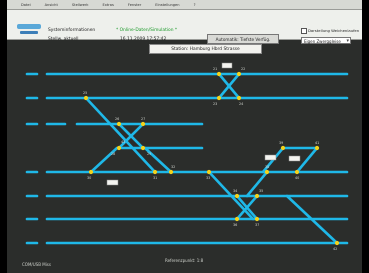 The height and width of the screenshot is (273, 369). Describe the element at coordinates (123, 142) in the screenshot. I see `signal-label: 43` at that location.